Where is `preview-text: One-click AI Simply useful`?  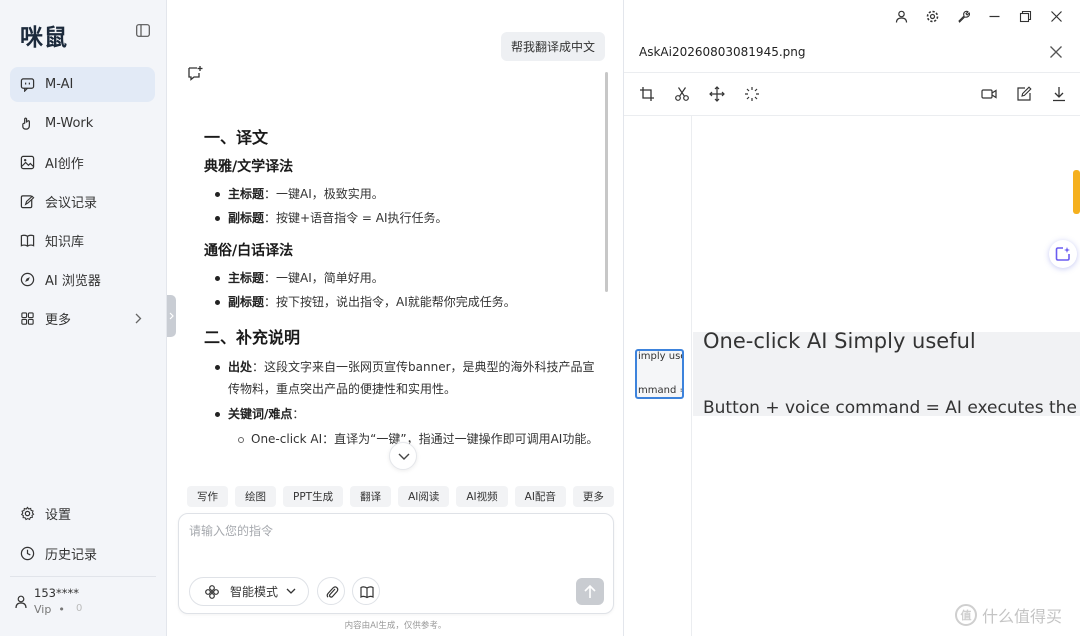
preview-text: One-click AI Simply useful is located at coordinates (839, 342).